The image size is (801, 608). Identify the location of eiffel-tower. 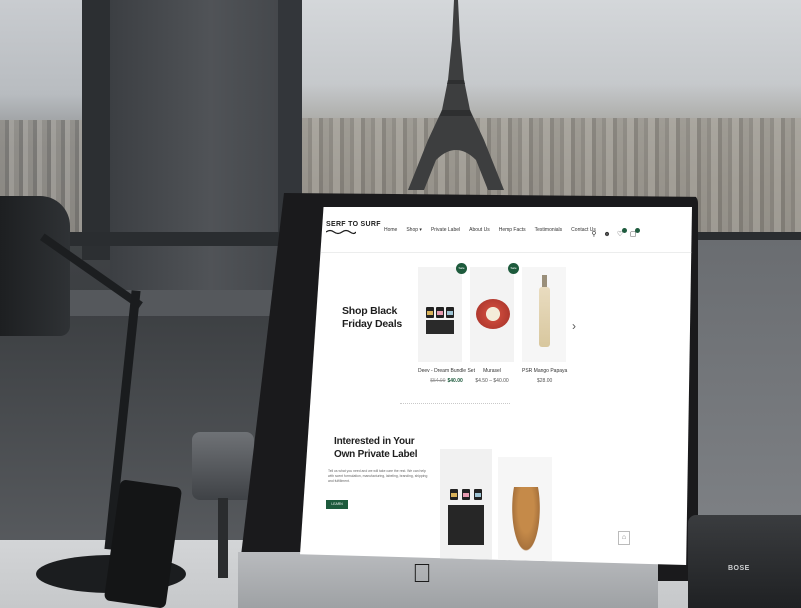
(456, 95).